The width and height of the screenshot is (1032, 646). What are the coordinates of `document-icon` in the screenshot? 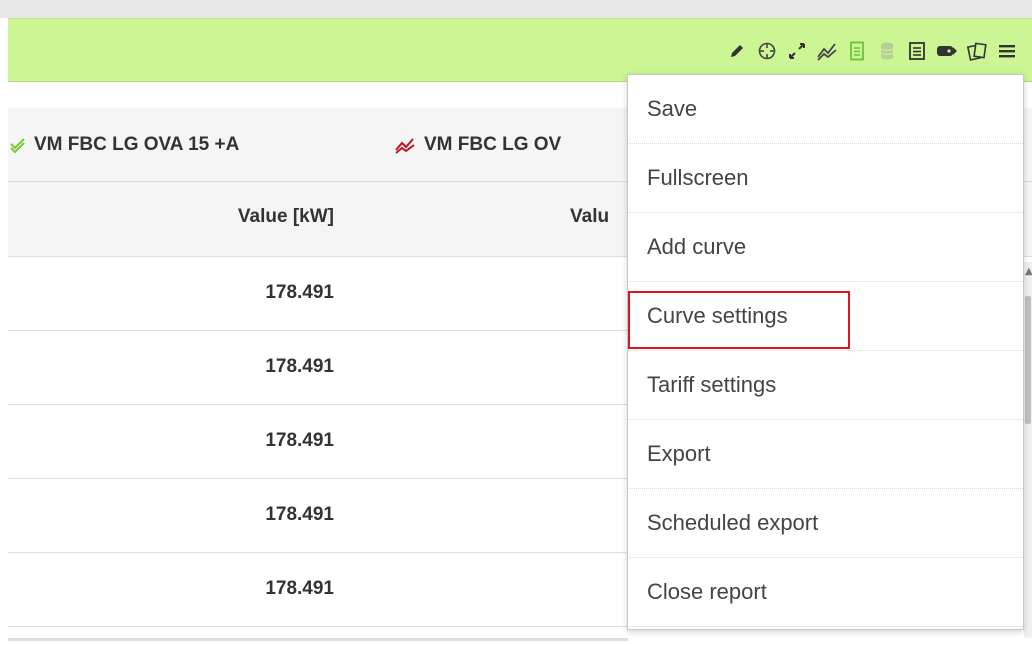 It's located at (857, 51).